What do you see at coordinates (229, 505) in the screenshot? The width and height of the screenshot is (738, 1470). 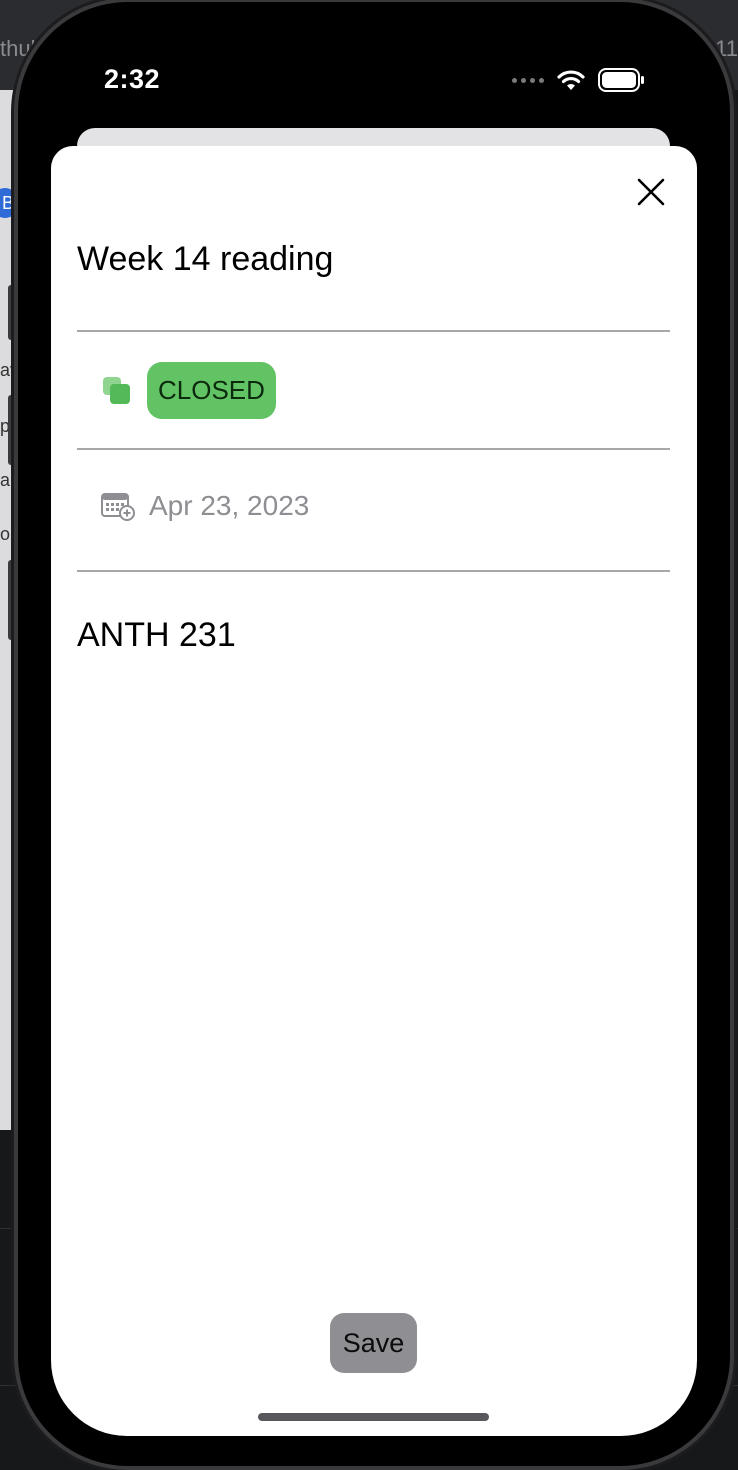 I see `due-date-text: Apr 23, 2023` at bounding box center [229, 505].